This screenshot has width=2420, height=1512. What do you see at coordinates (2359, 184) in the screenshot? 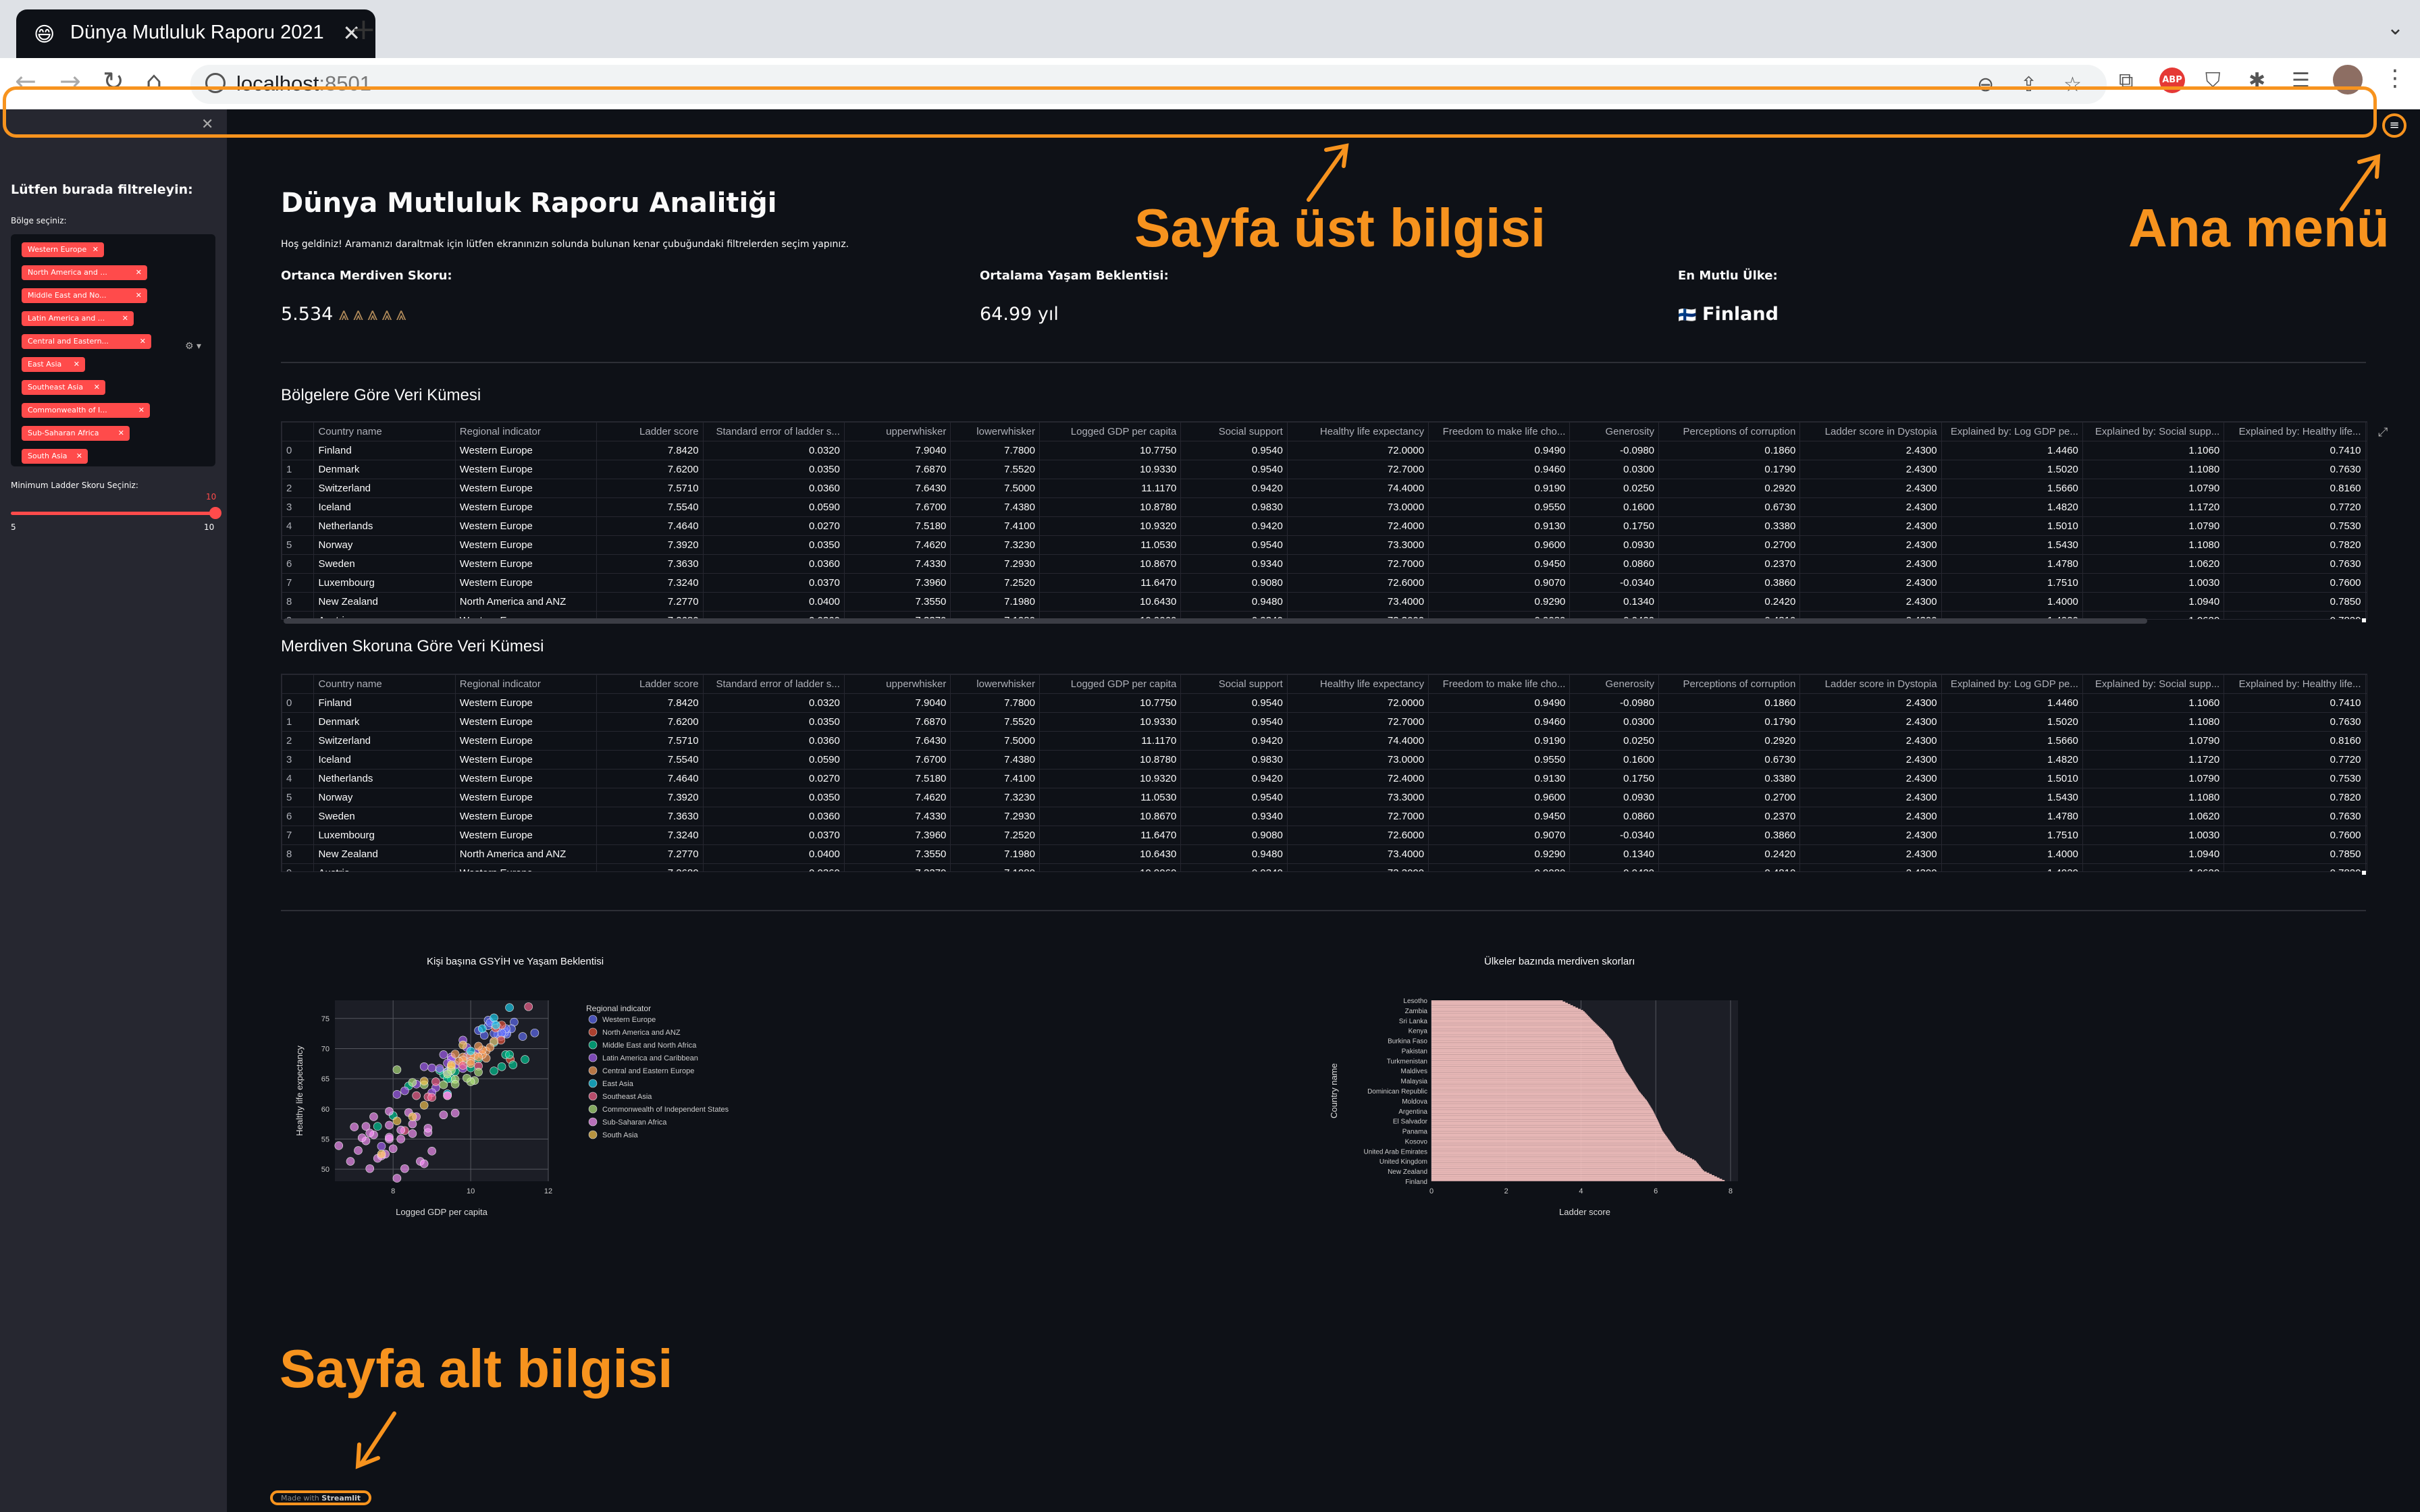
I see `arrow-menu` at bounding box center [2359, 184].